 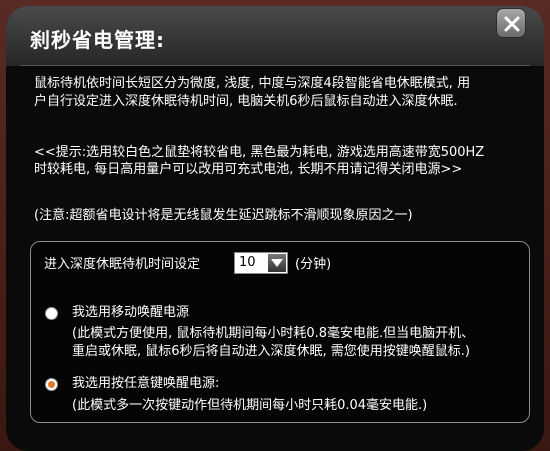 What do you see at coordinates (261, 263) in the screenshot?
I see `sleep-time-select: 10` at bounding box center [261, 263].